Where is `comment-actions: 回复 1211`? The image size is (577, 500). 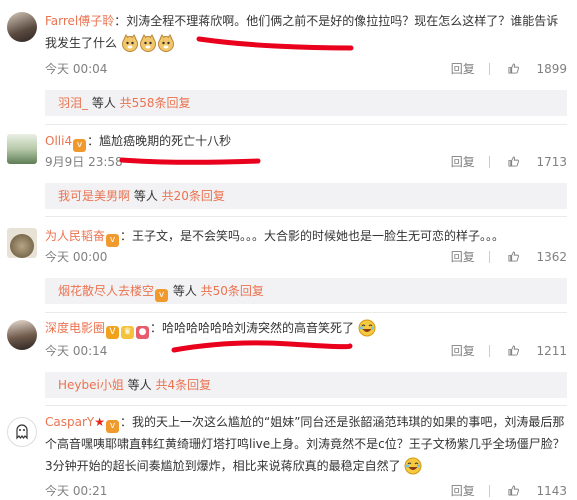 comment-actions: 回复 1211 is located at coordinates (502, 351).